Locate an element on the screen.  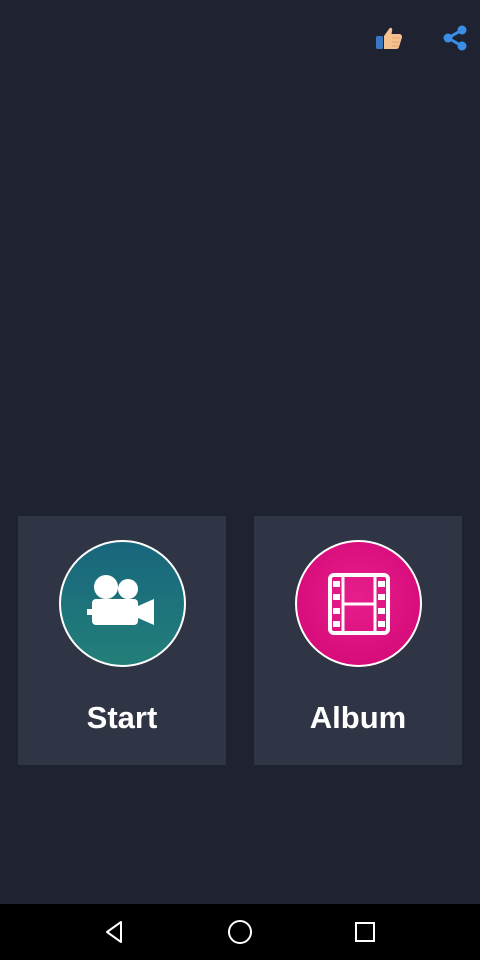
nav-recent-button is located at coordinates (365, 932).